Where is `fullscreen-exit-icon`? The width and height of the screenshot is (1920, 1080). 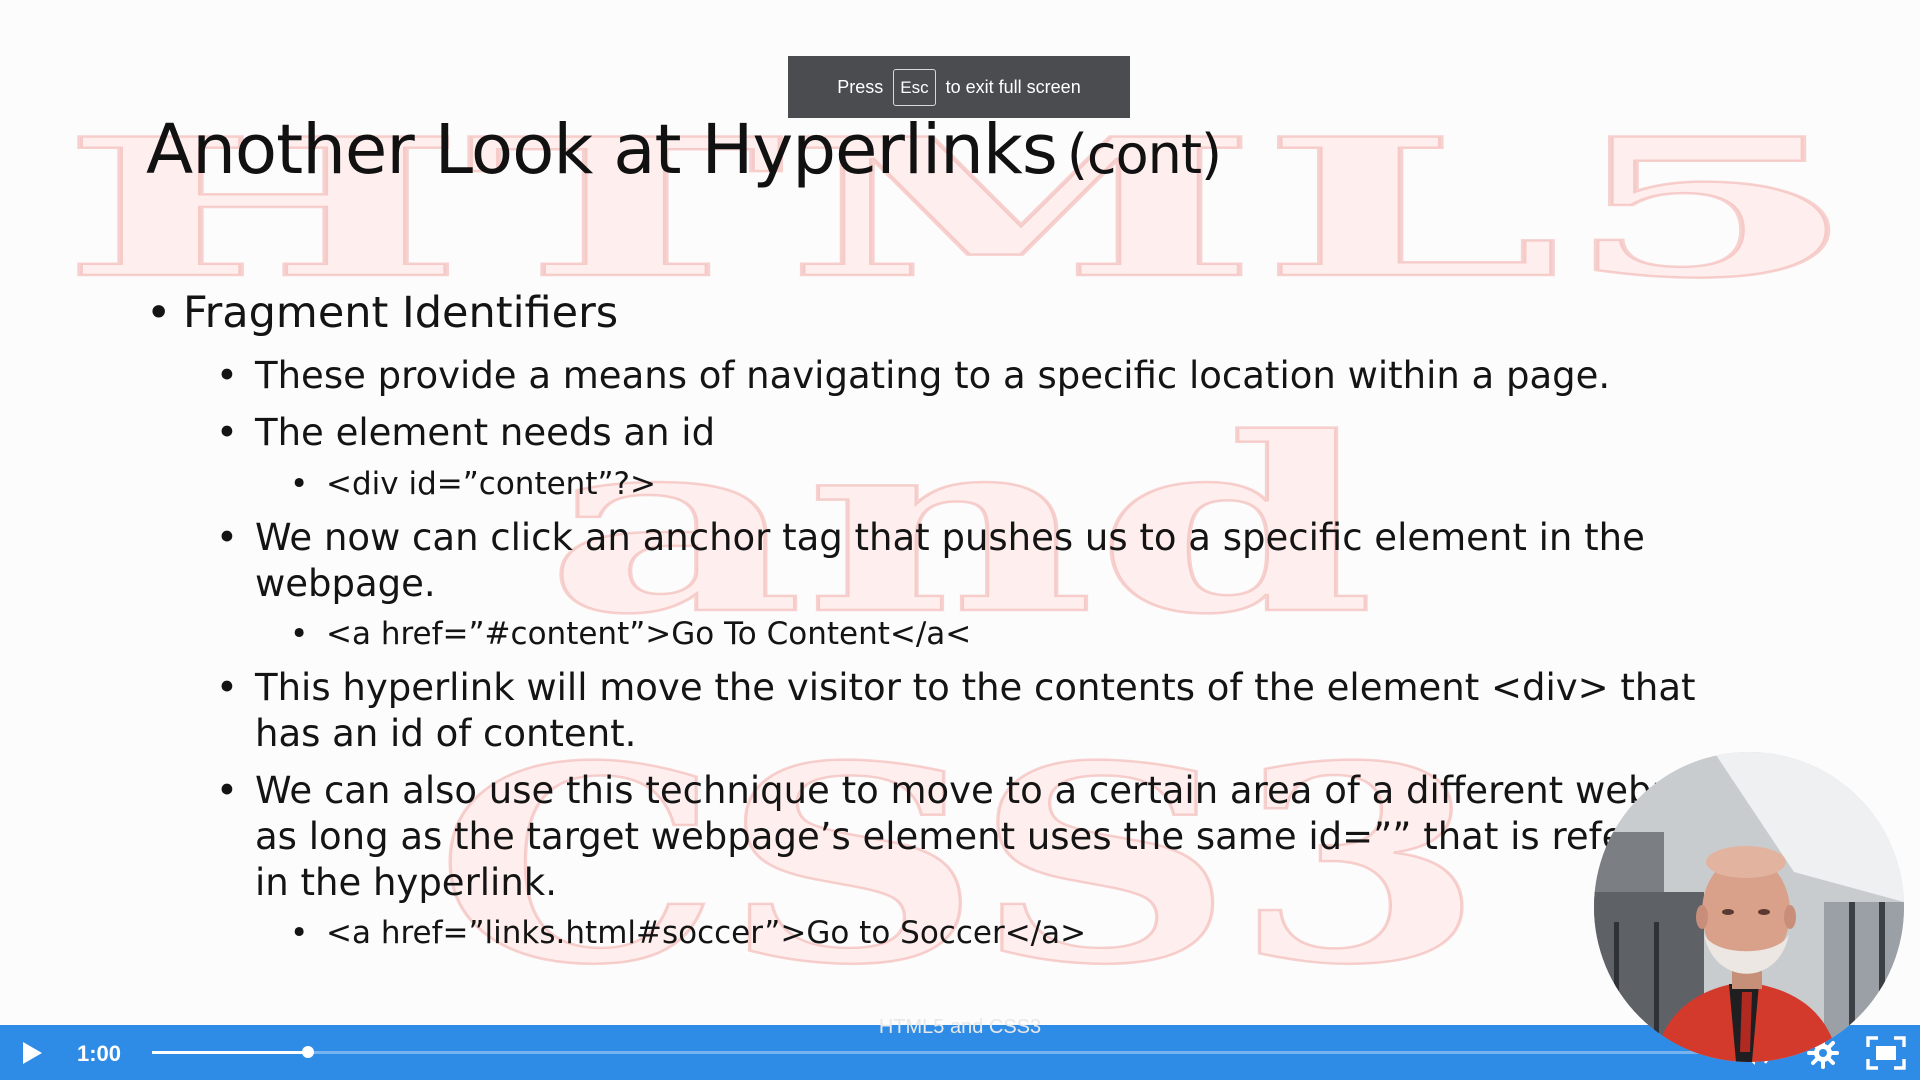 fullscreen-exit-icon is located at coordinates (1886, 1053).